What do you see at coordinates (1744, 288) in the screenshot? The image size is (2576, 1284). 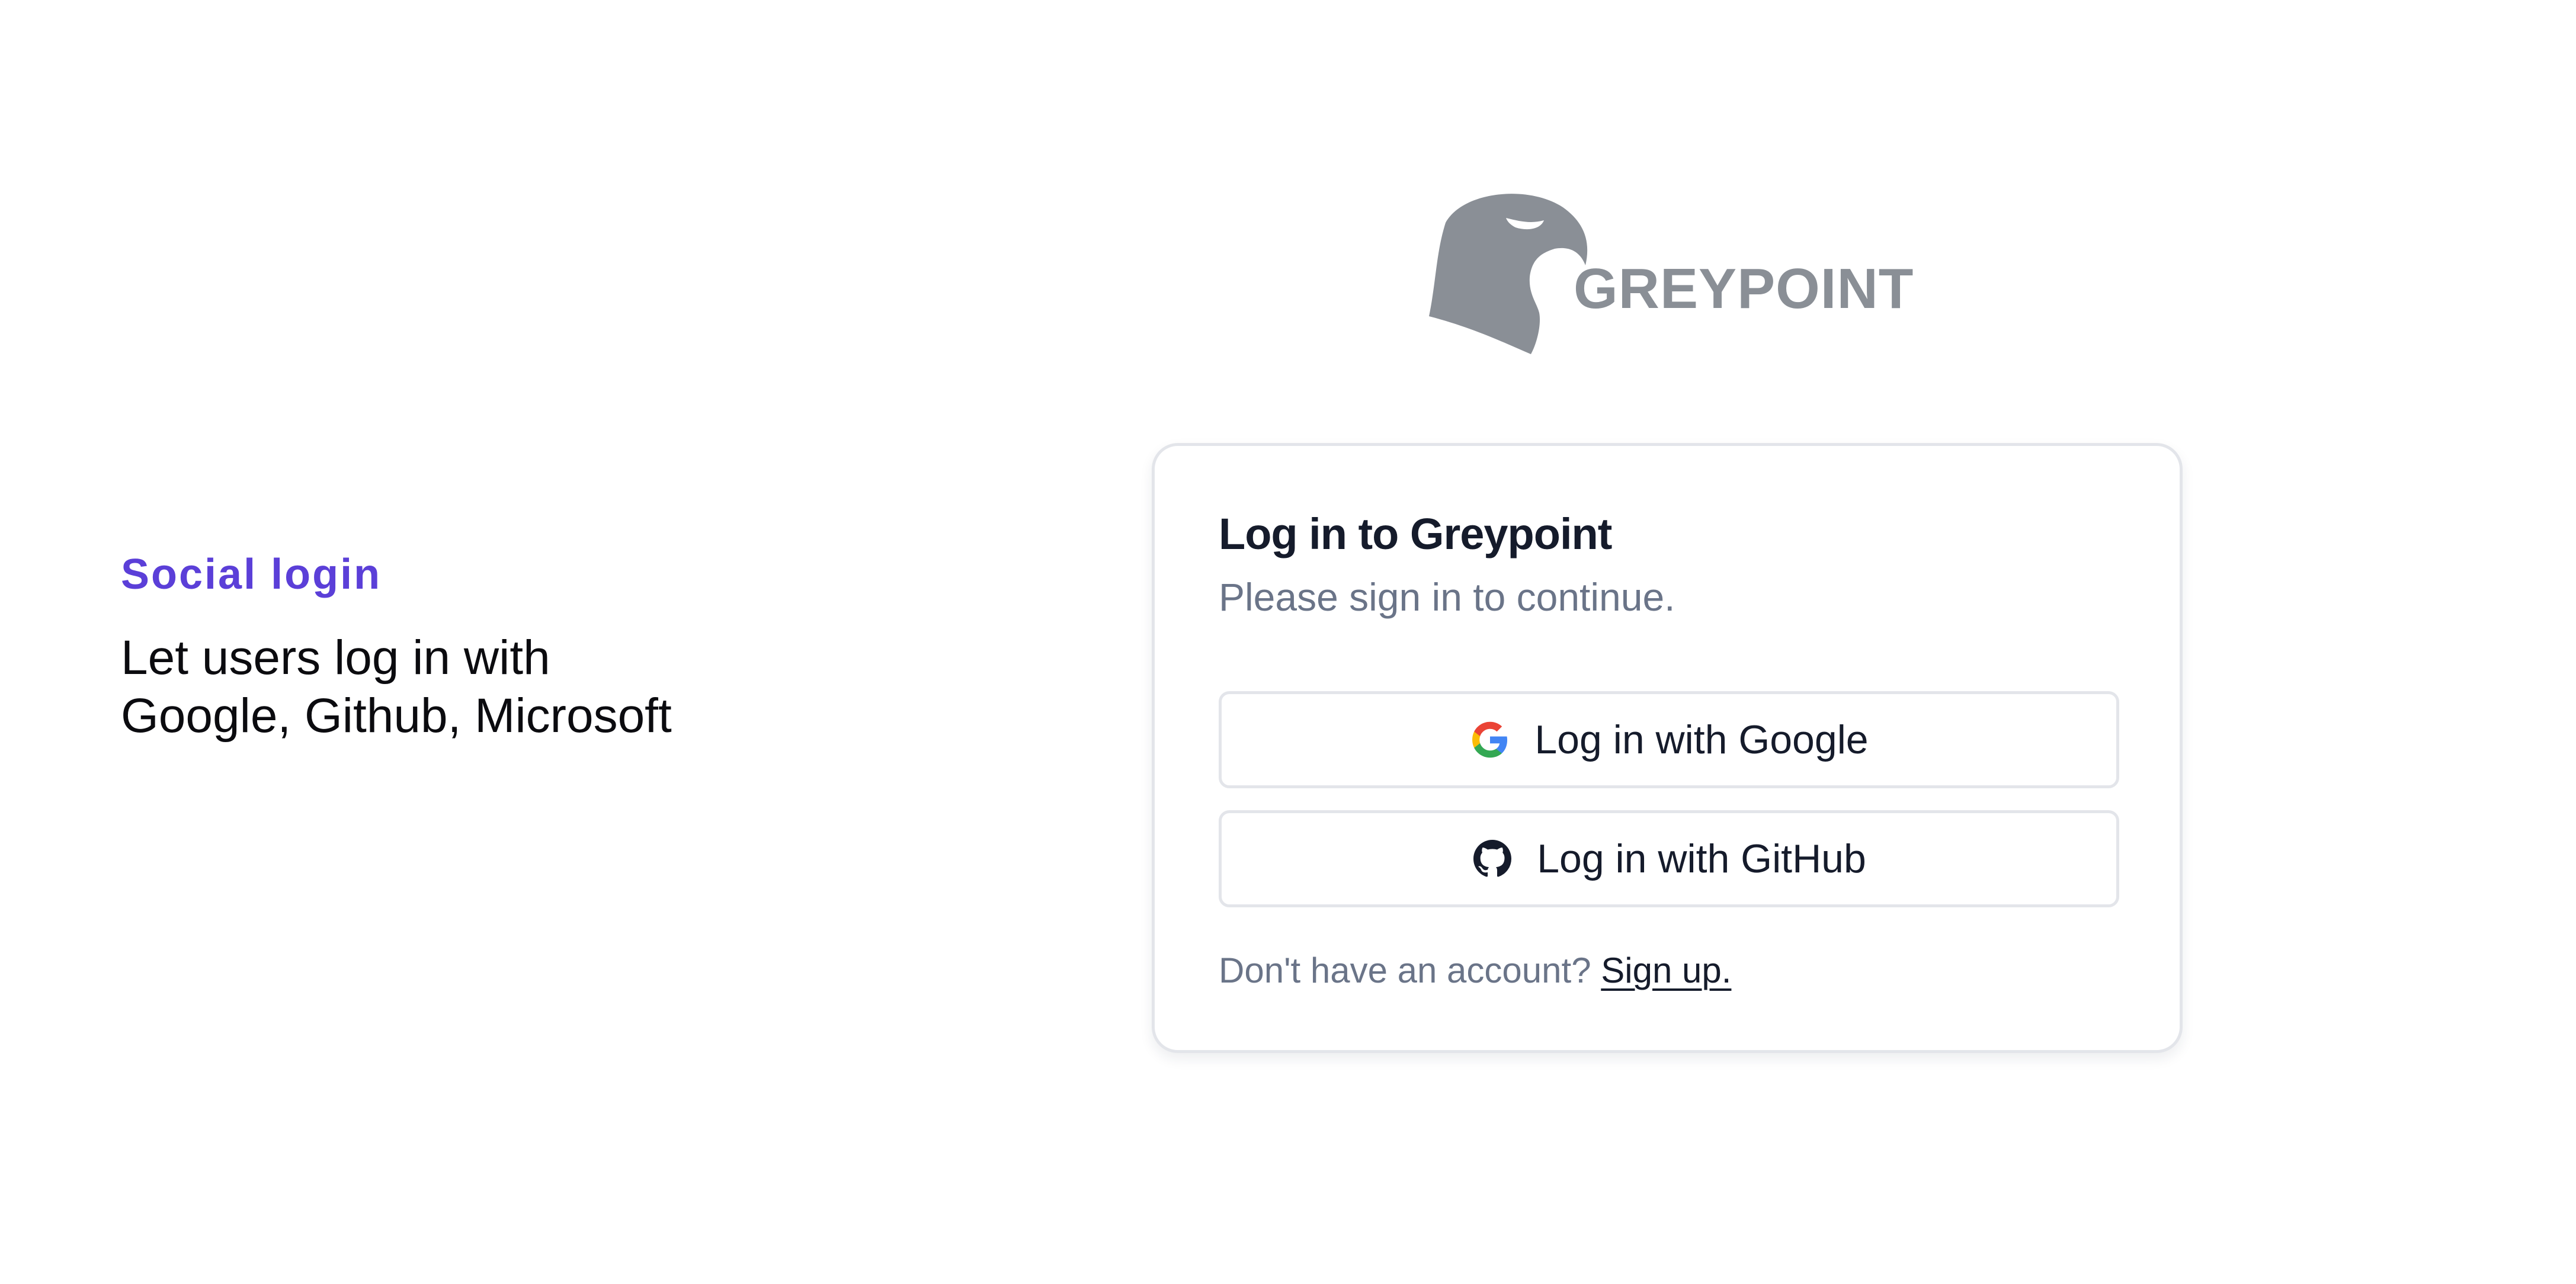 I see `brand-wordmark: GREYPOINT` at bounding box center [1744, 288].